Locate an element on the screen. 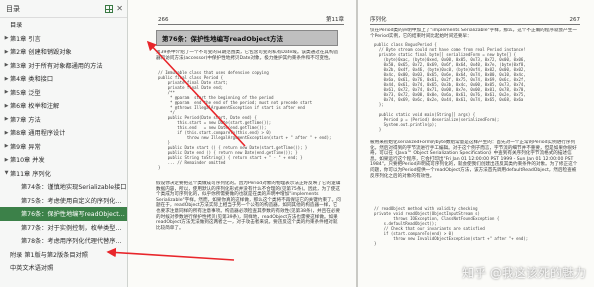 The width and height of the screenshot is (594, 287). toc-item-label: 目录 is located at coordinates (16, 26).